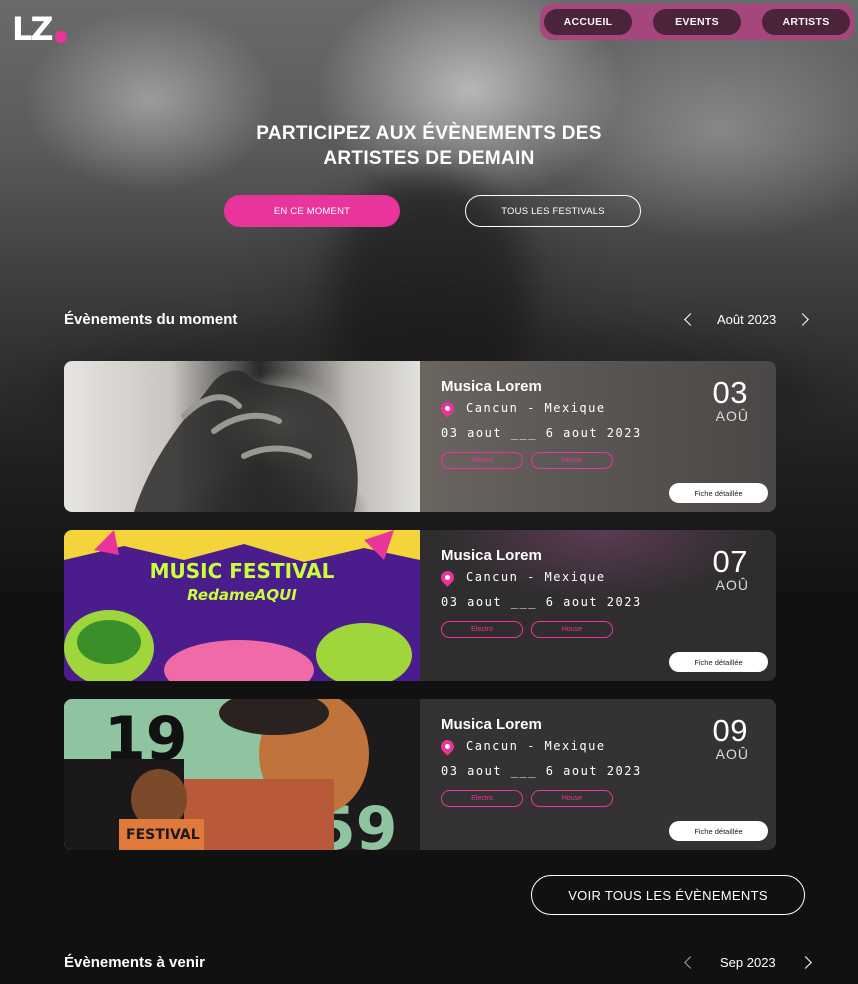 This screenshot has width=858, height=984. What do you see at coordinates (134, 962) in the screenshot?
I see `section-title-upcoming: Évènements à venir` at bounding box center [134, 962].